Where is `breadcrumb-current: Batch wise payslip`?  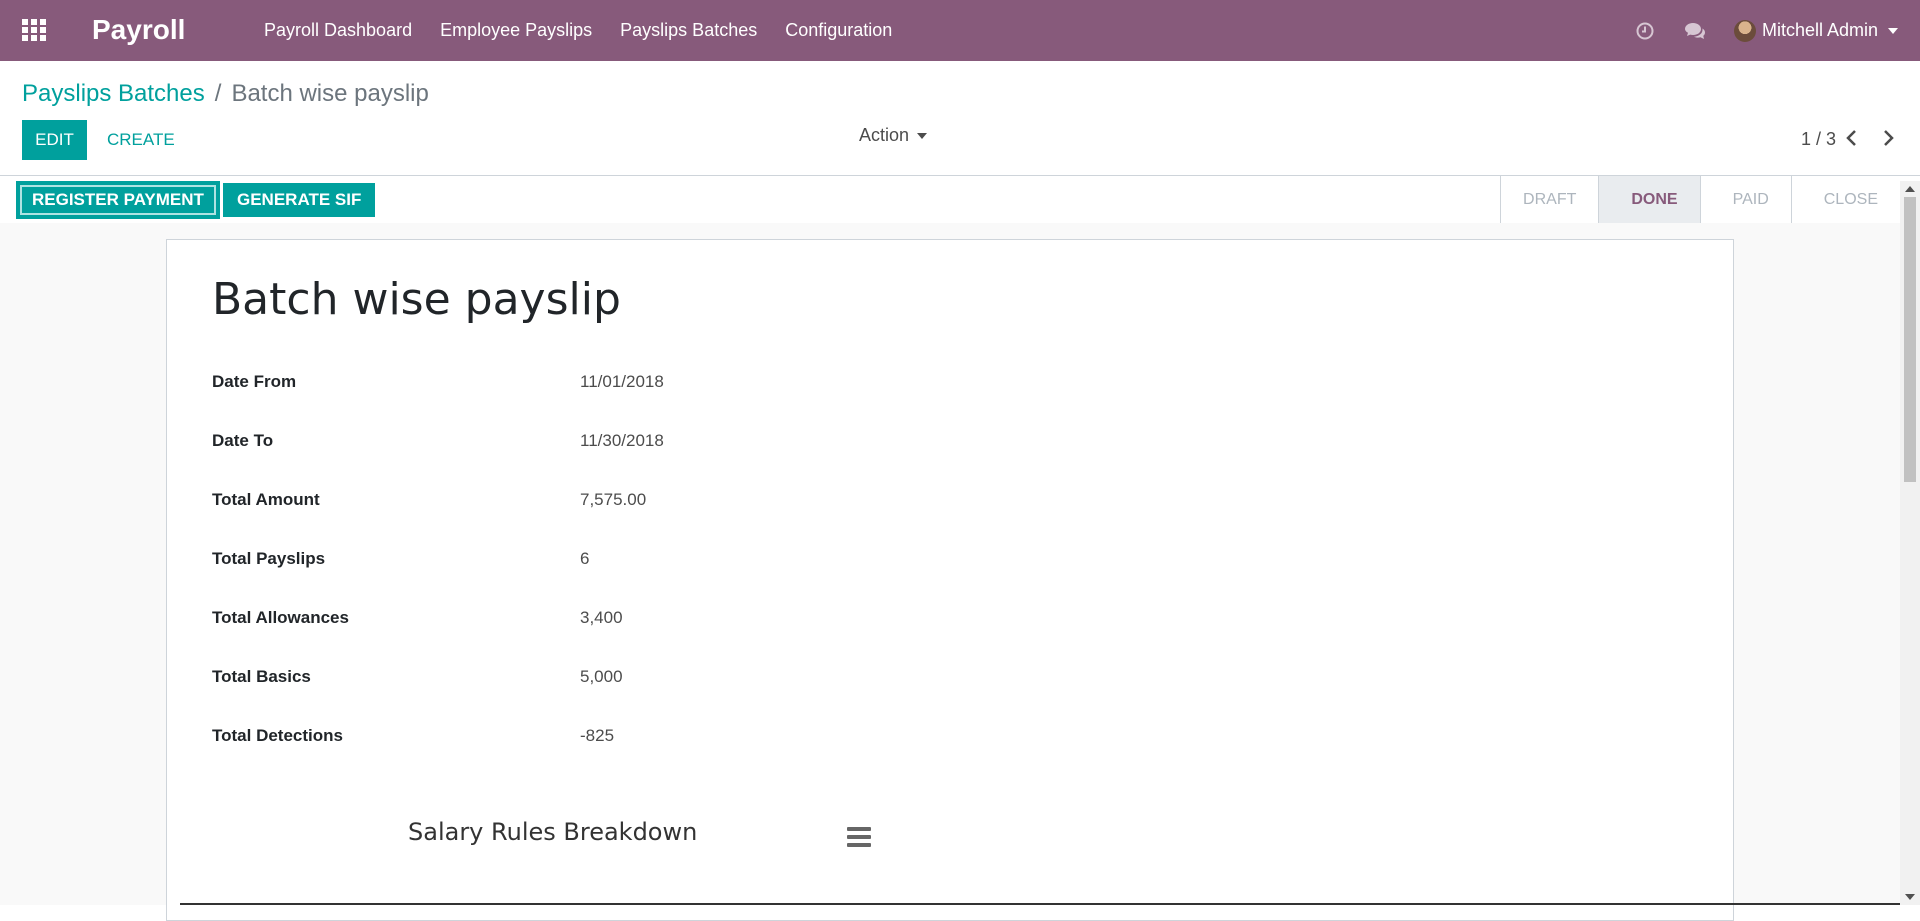 breadcrumb-current: Batch wise payslip is located at coordinates (330, 93).